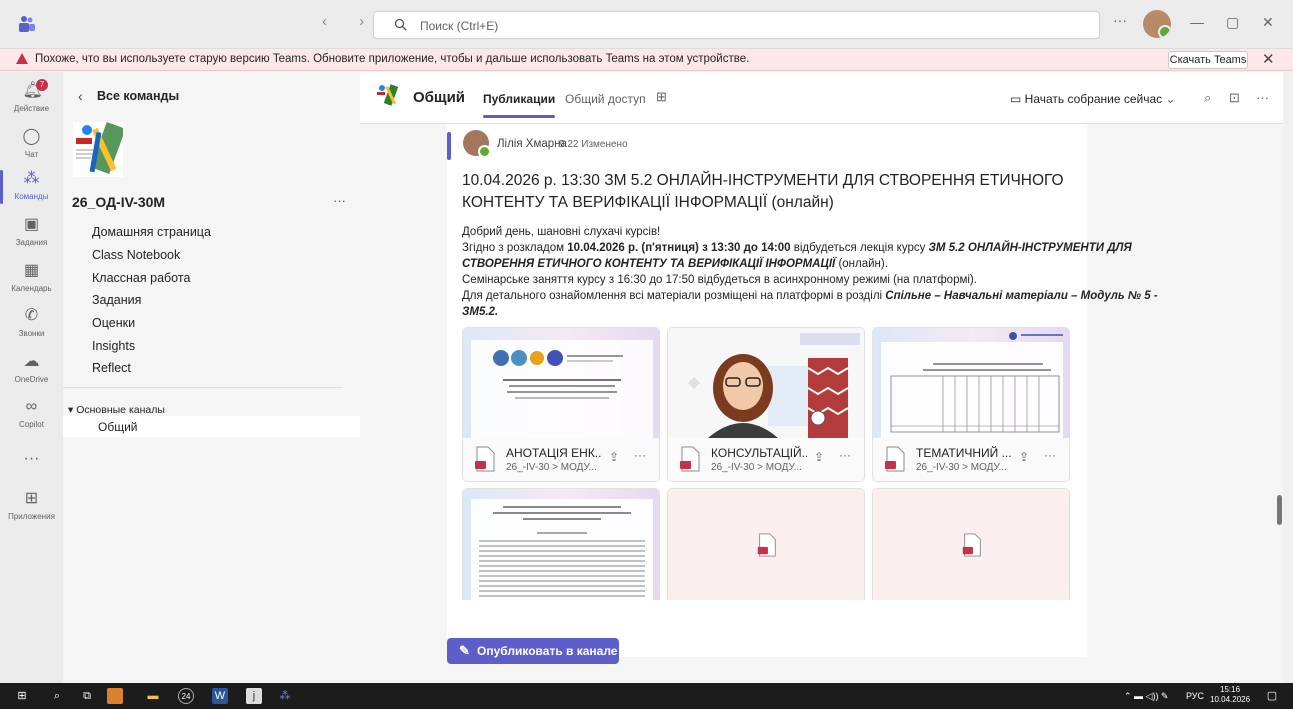 This screenshot has width=1293, height=709. Describe the element at coordinates (387, 95) in the screenshot. I see `channel-avatar-icon` at that location.